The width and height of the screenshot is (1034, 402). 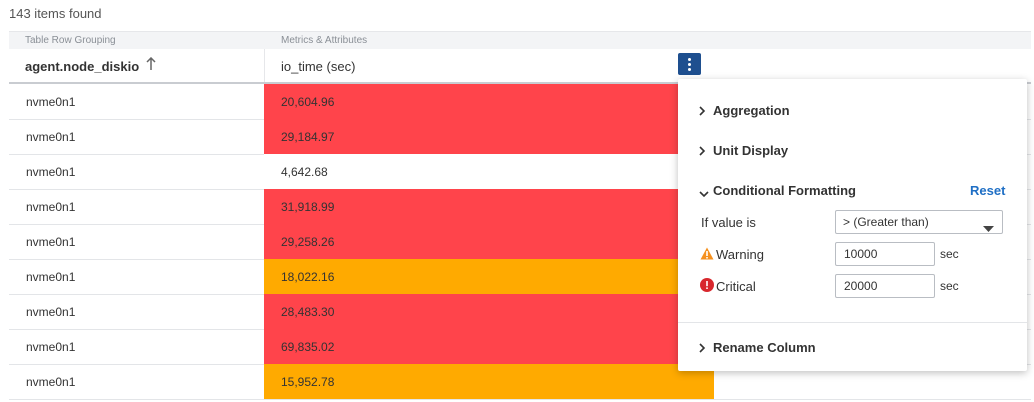 What do you see at coordinates (489, 311) in the screenshot?
I see `io-time-cell: 28,483.30` at bounding box center [489, 311].